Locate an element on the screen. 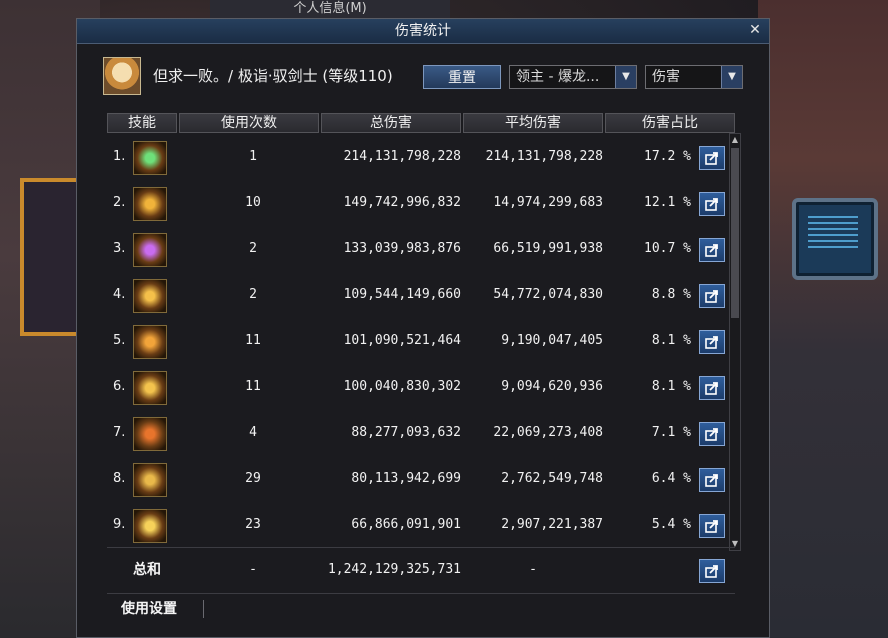 The height and width of the screenshot is (638, 888). game-signboard is located at coordinates (50, 257).